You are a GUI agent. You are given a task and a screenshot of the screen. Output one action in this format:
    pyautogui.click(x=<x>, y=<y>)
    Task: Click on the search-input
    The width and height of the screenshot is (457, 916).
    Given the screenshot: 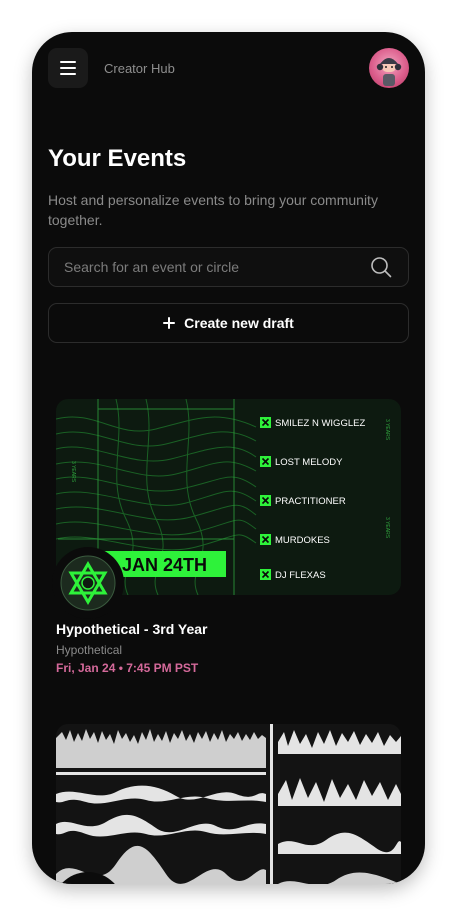 What is the action you would take?
    pyautogui.click(x=214, y=267)
    